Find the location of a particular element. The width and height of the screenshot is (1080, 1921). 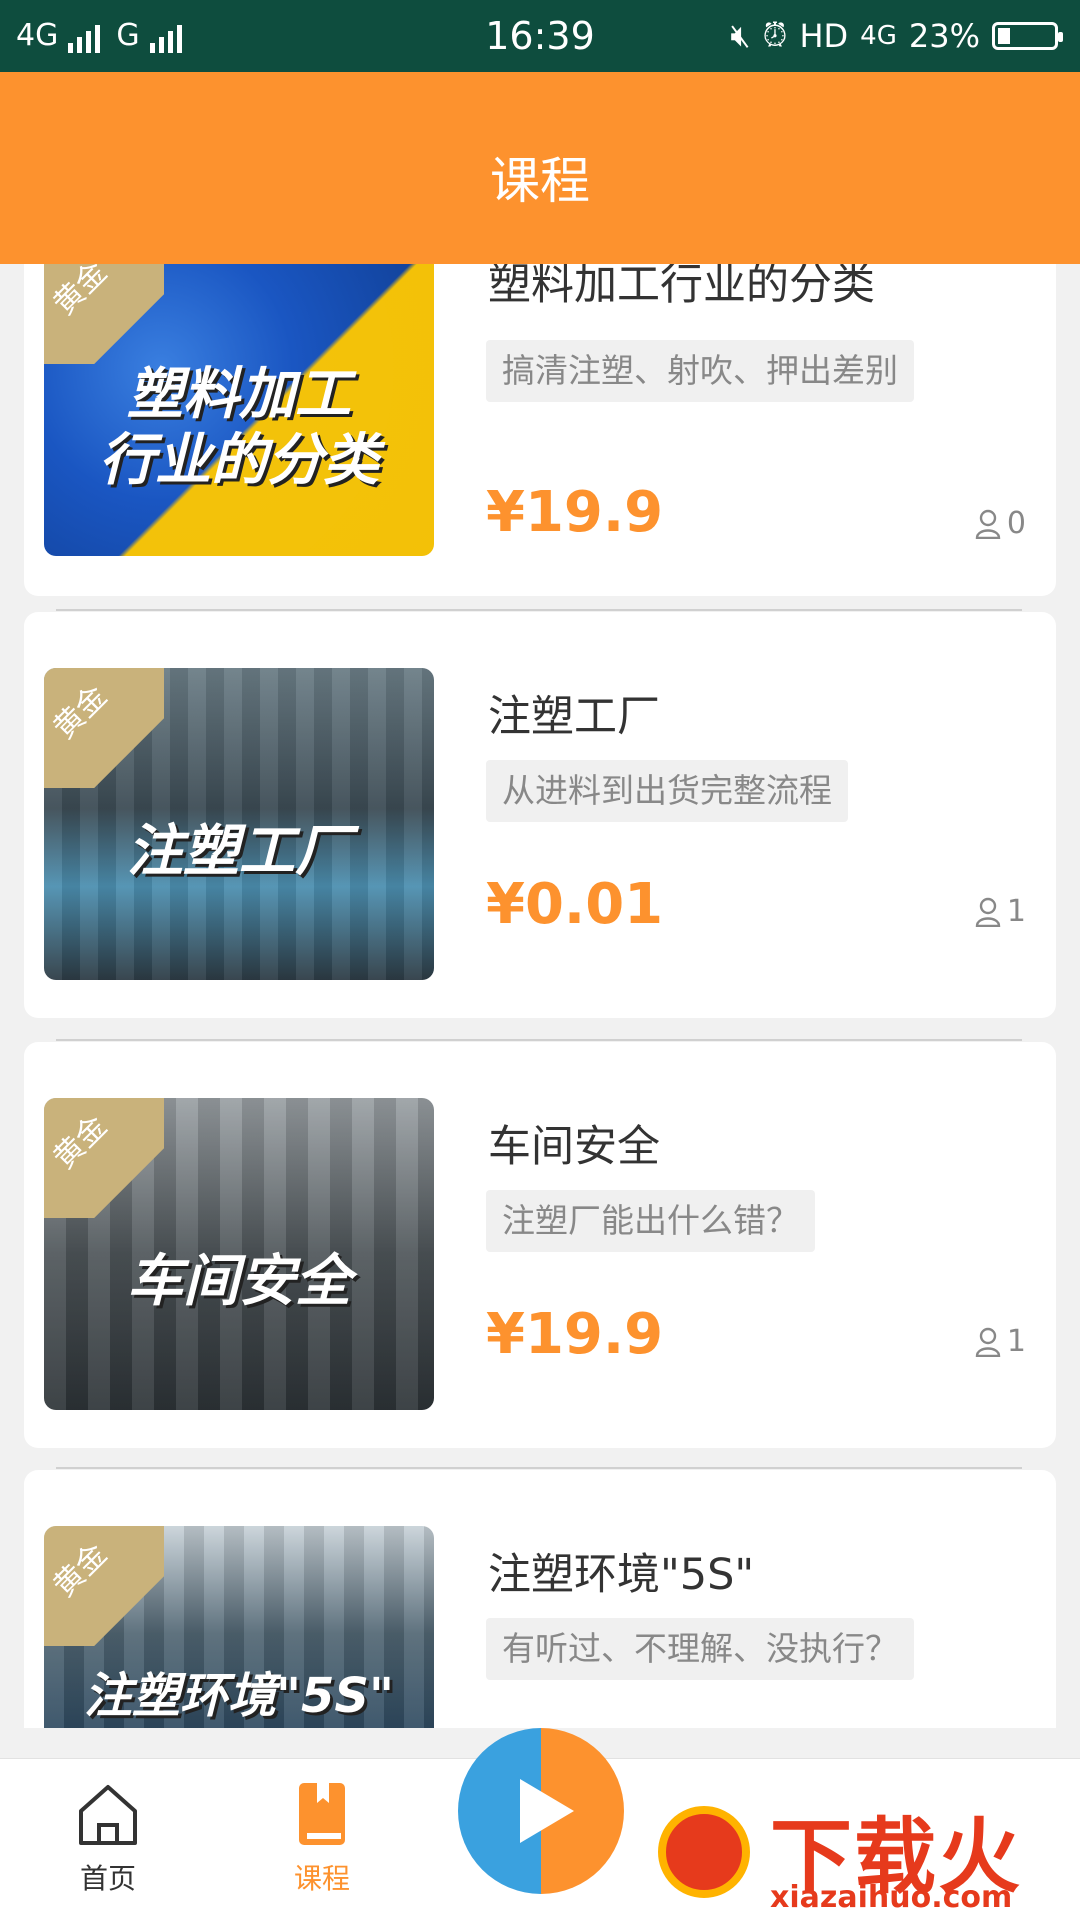

hd-label: HD is located at coordinates (824, 35).